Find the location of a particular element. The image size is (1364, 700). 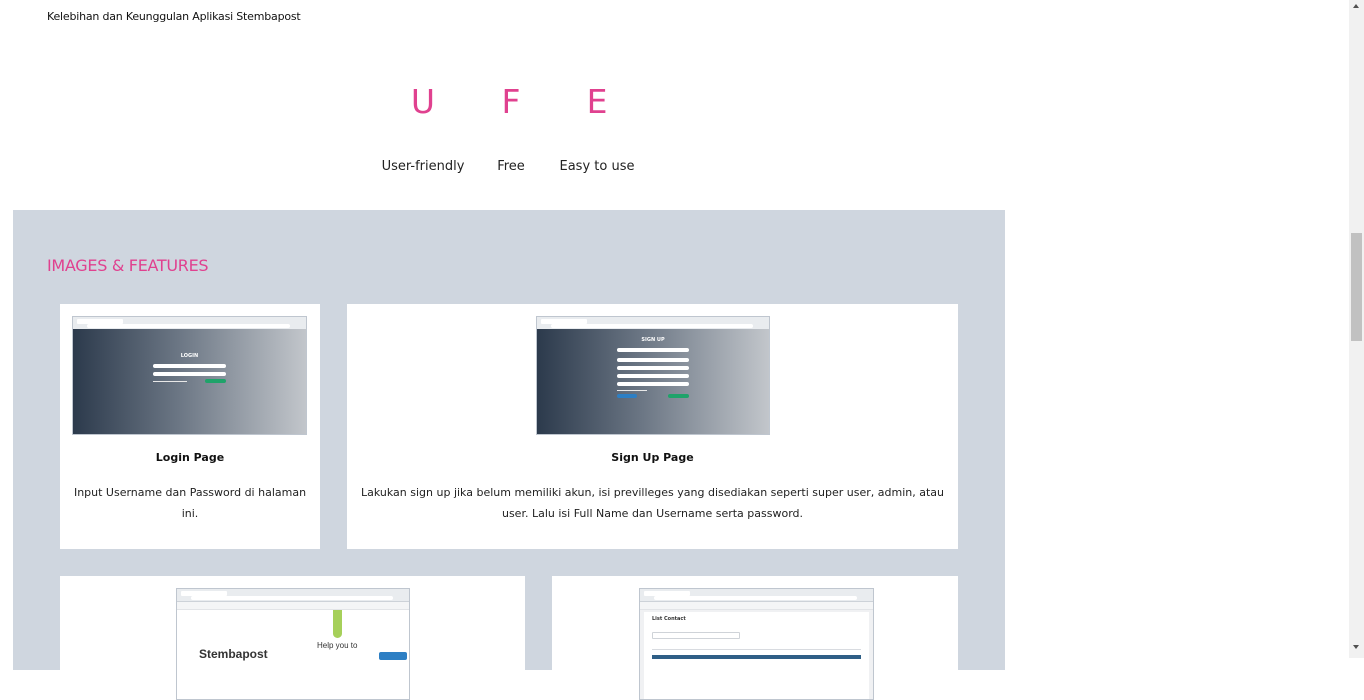

home-page-screenshot: Help you to Stembapost is located at coordinates (293, 644).